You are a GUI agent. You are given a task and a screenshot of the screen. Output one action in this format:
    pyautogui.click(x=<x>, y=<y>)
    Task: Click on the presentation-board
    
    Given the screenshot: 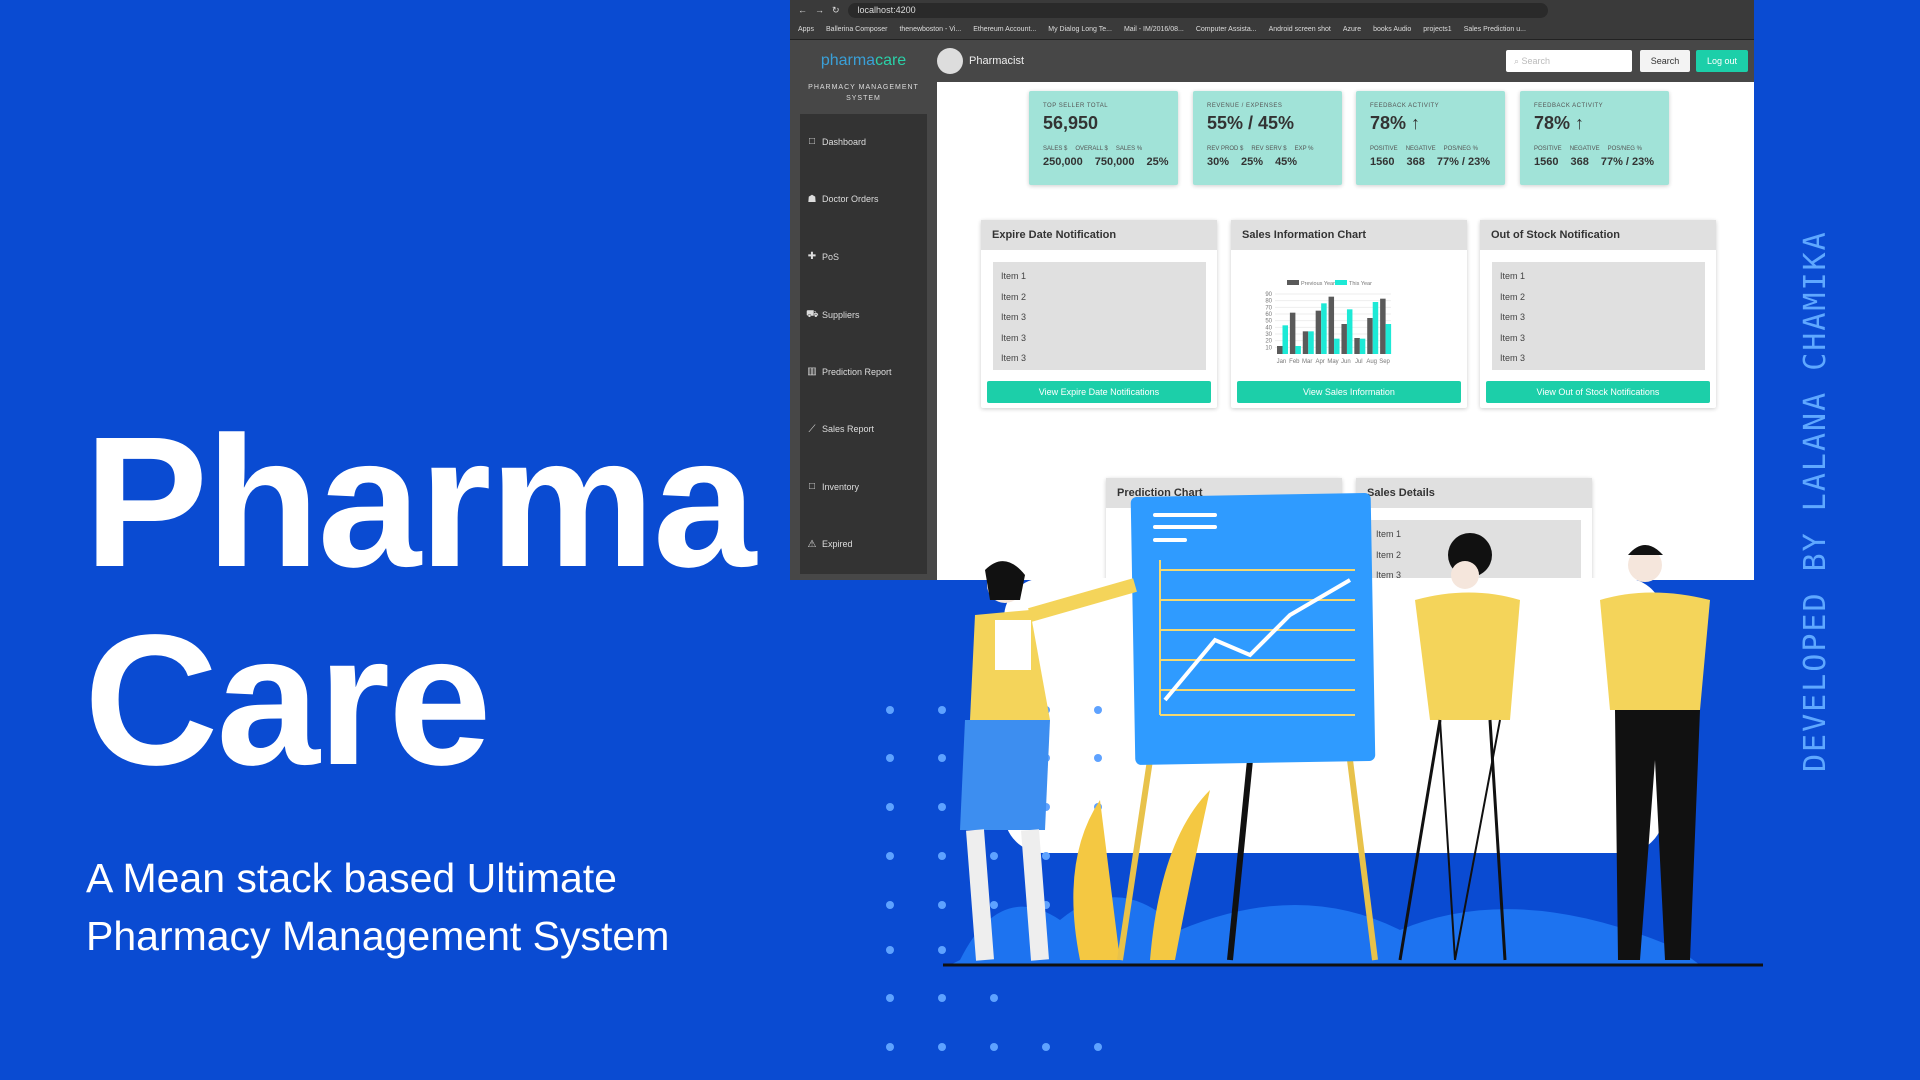 What is the action you would take?
    pyautogui.click(x=1253, y=628)
    